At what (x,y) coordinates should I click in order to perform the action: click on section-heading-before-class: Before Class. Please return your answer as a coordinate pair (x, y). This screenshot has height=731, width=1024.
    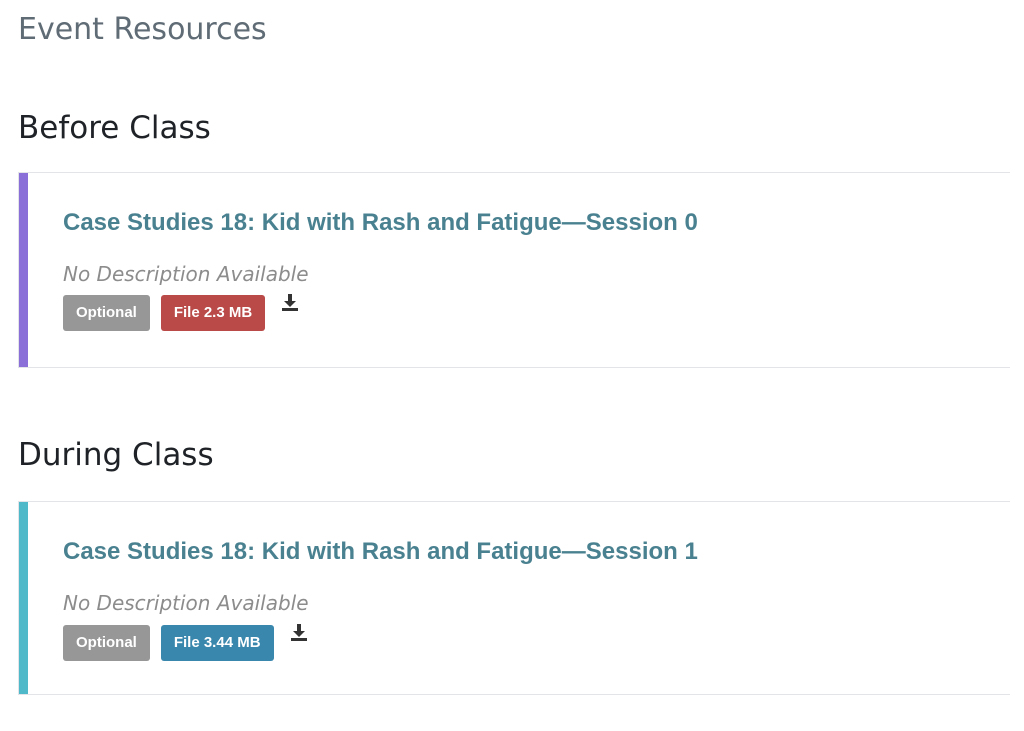
    Looking at the image, I should click on (114, 128).